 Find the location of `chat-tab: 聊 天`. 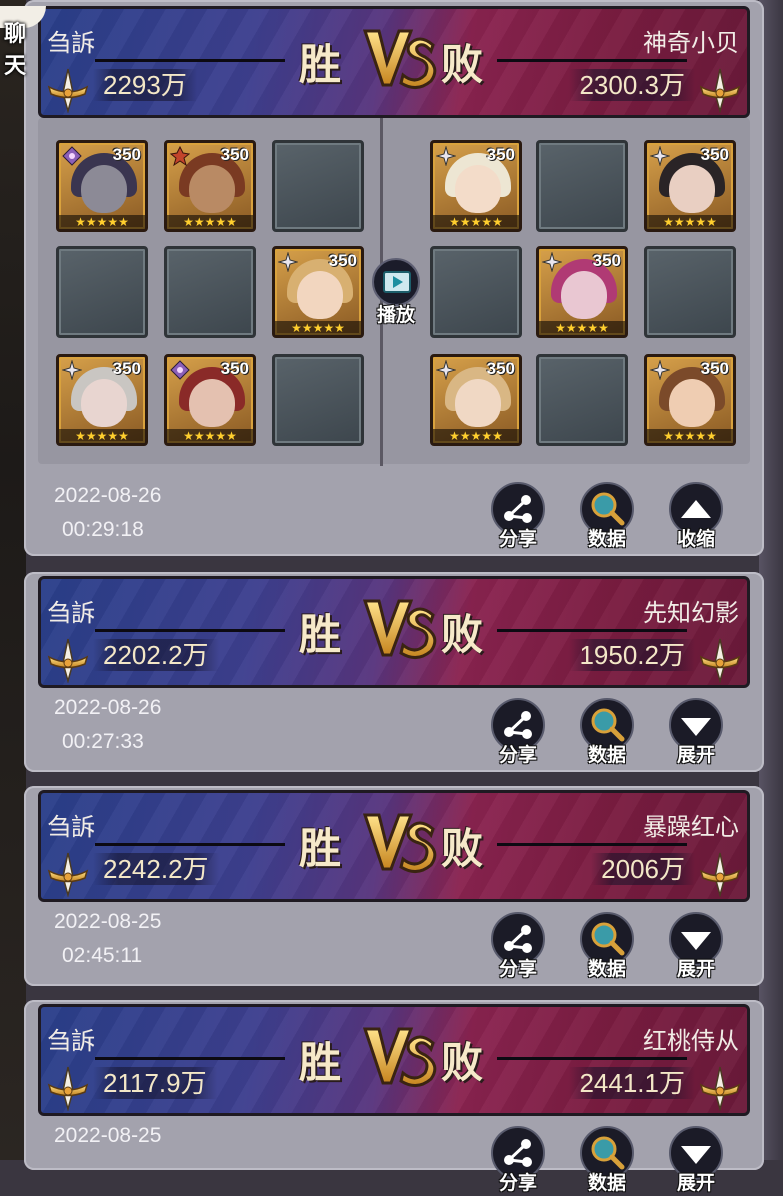

chat-tab: 聊 天 is located at coordinates (31, 42).